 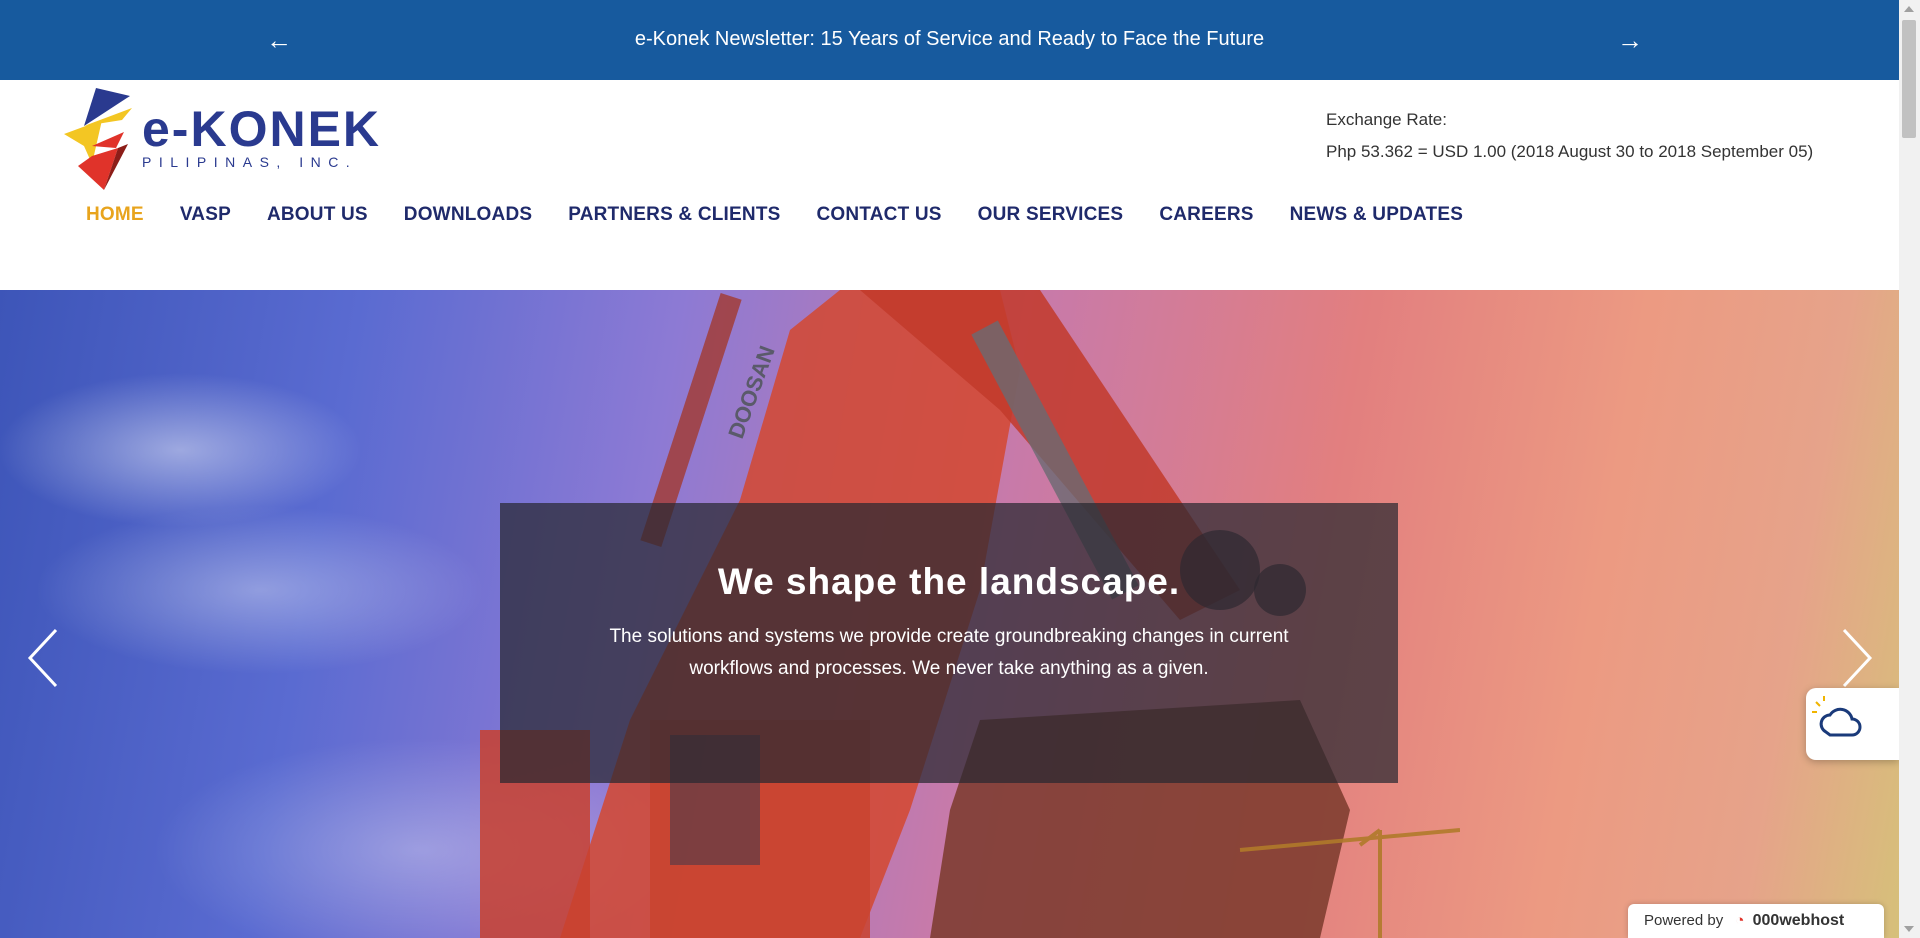 I want to click on nav-item-partners-clients: PARTNERS & CLIENTS, so click(x=674, y=215).